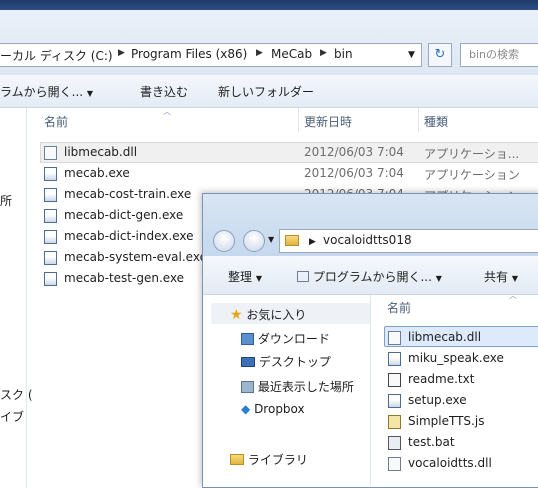 The image size is (538, 488). Describe the element at coordinates (269, 459) in the screenshot. I see `nav-libraries: ライブラリ` at that location.